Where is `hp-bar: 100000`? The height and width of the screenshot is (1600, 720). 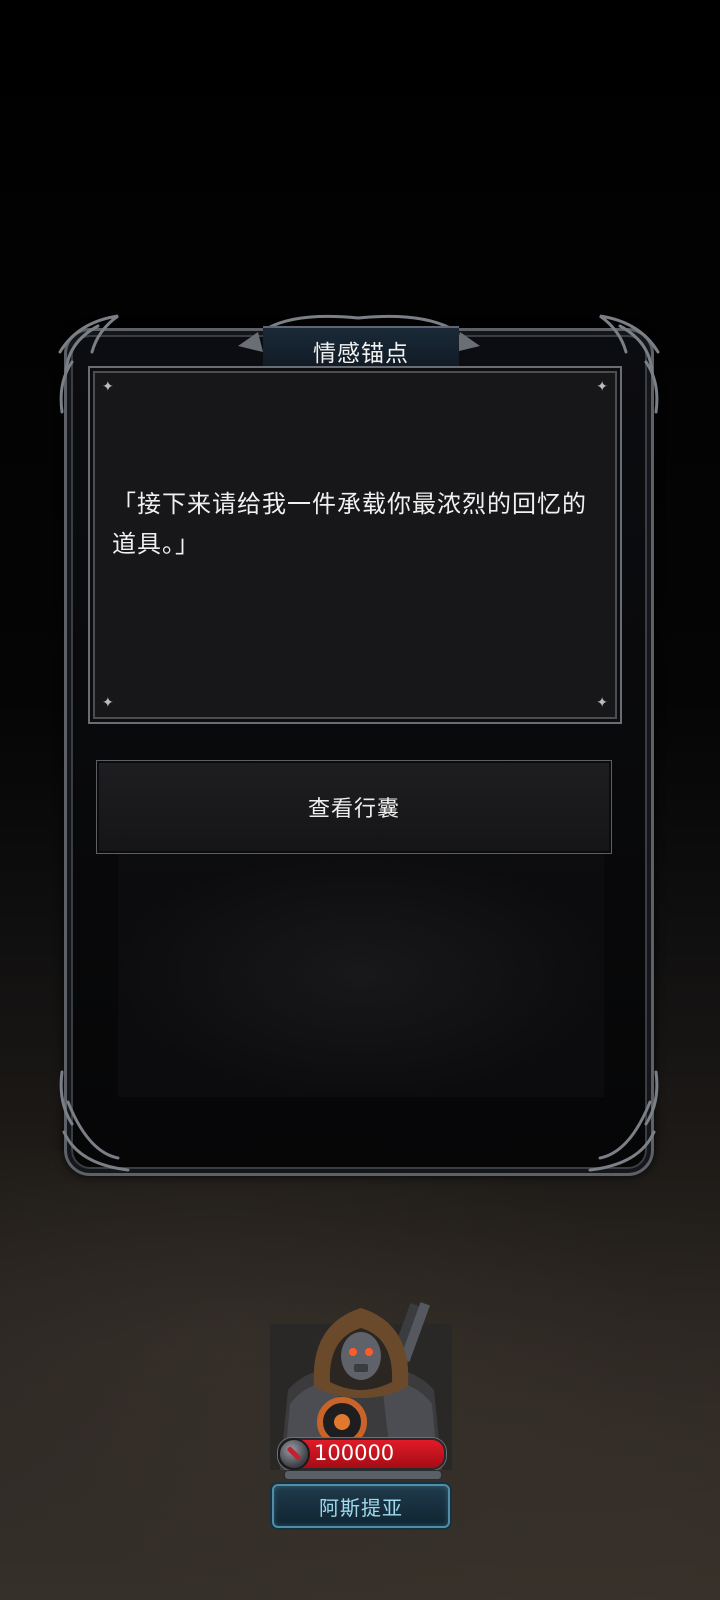
hp-bar: 100000 is located at coordinates (362, 1454).